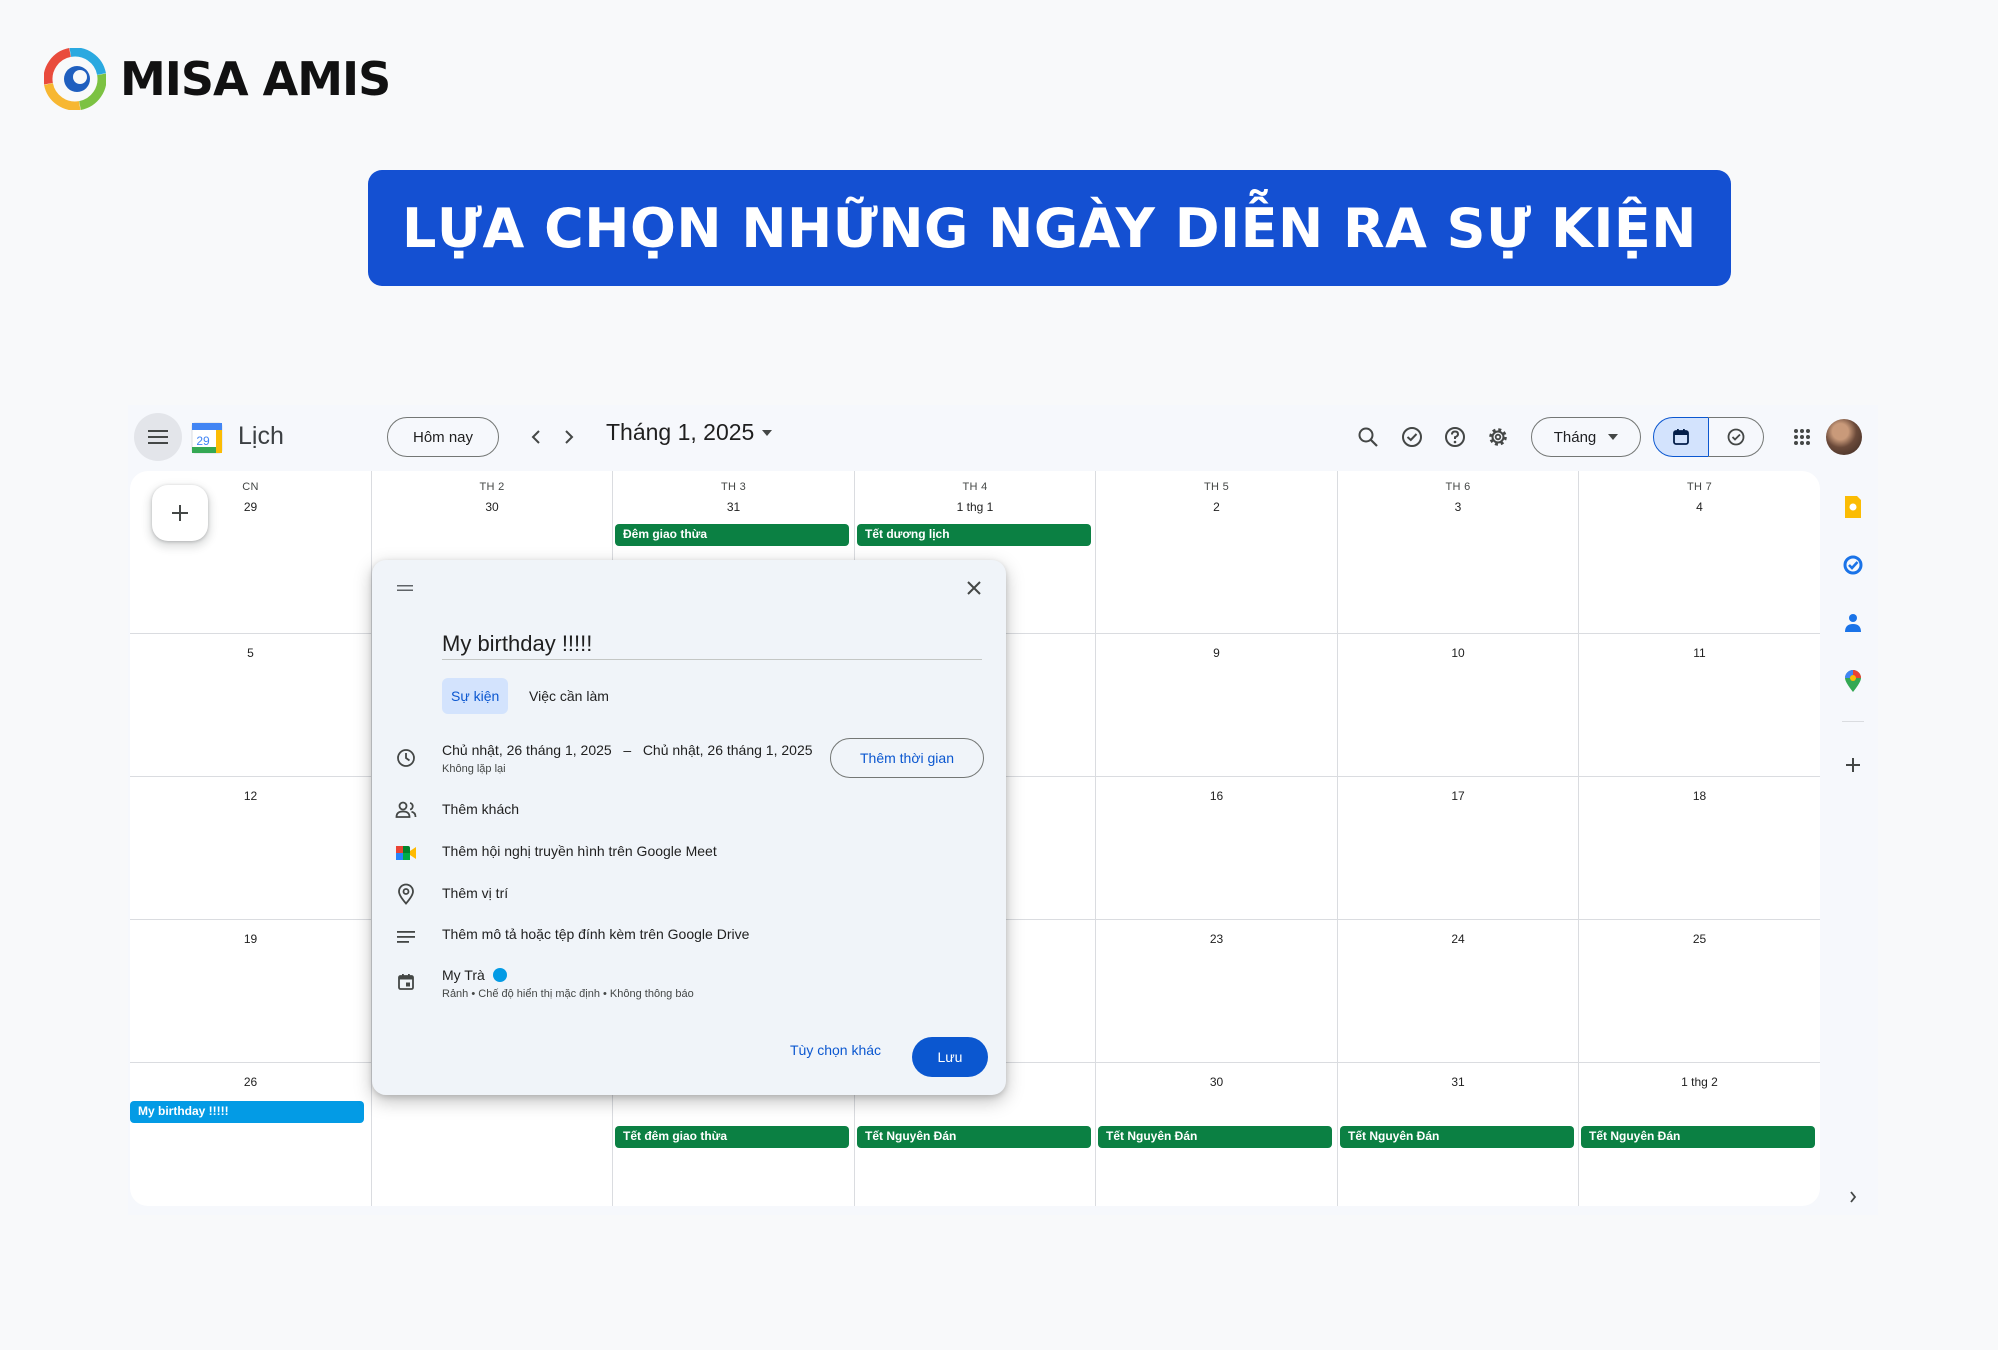 This screenshot has height=1350, width=1998. I want to click on tasks-view-toggle, so click(1736, 437).